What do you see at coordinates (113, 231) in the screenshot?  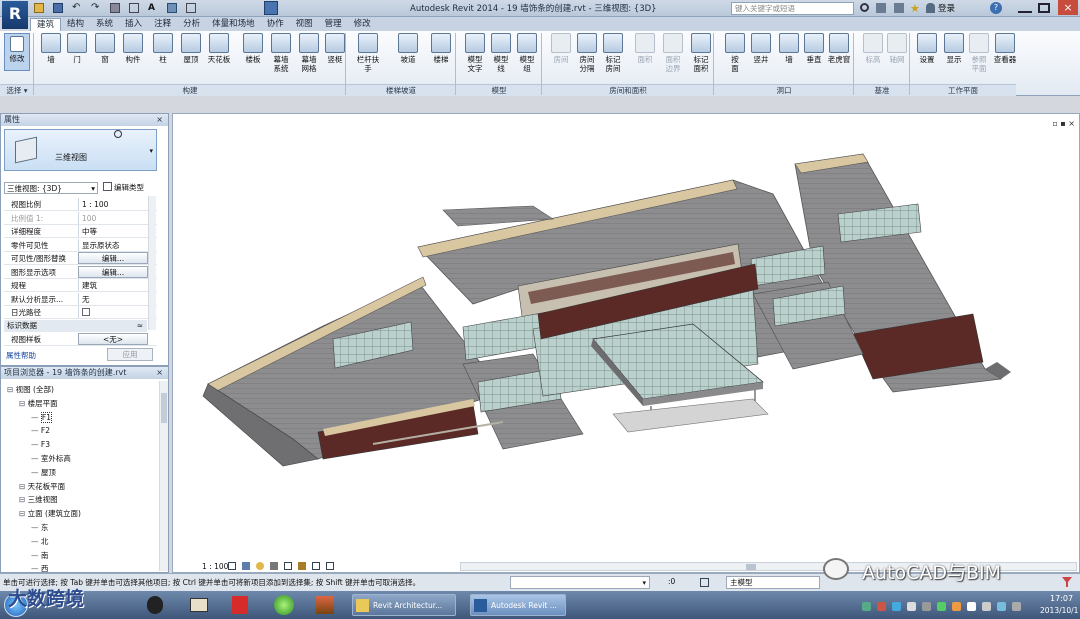 I see `prop-value: 中等` at bounding box center [113, 231].